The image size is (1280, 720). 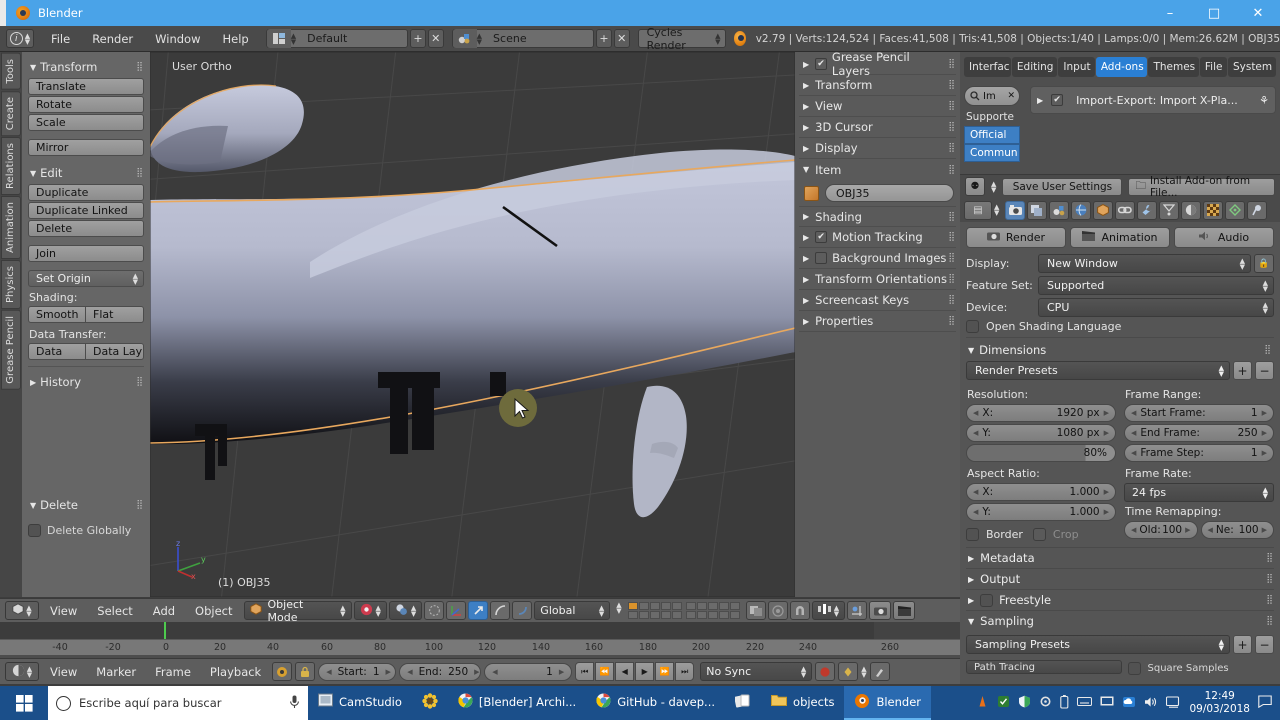 I want to click on npanel-screencast-keys: ▶ Screencast Keys ⣿, so click(x=877, y=300).